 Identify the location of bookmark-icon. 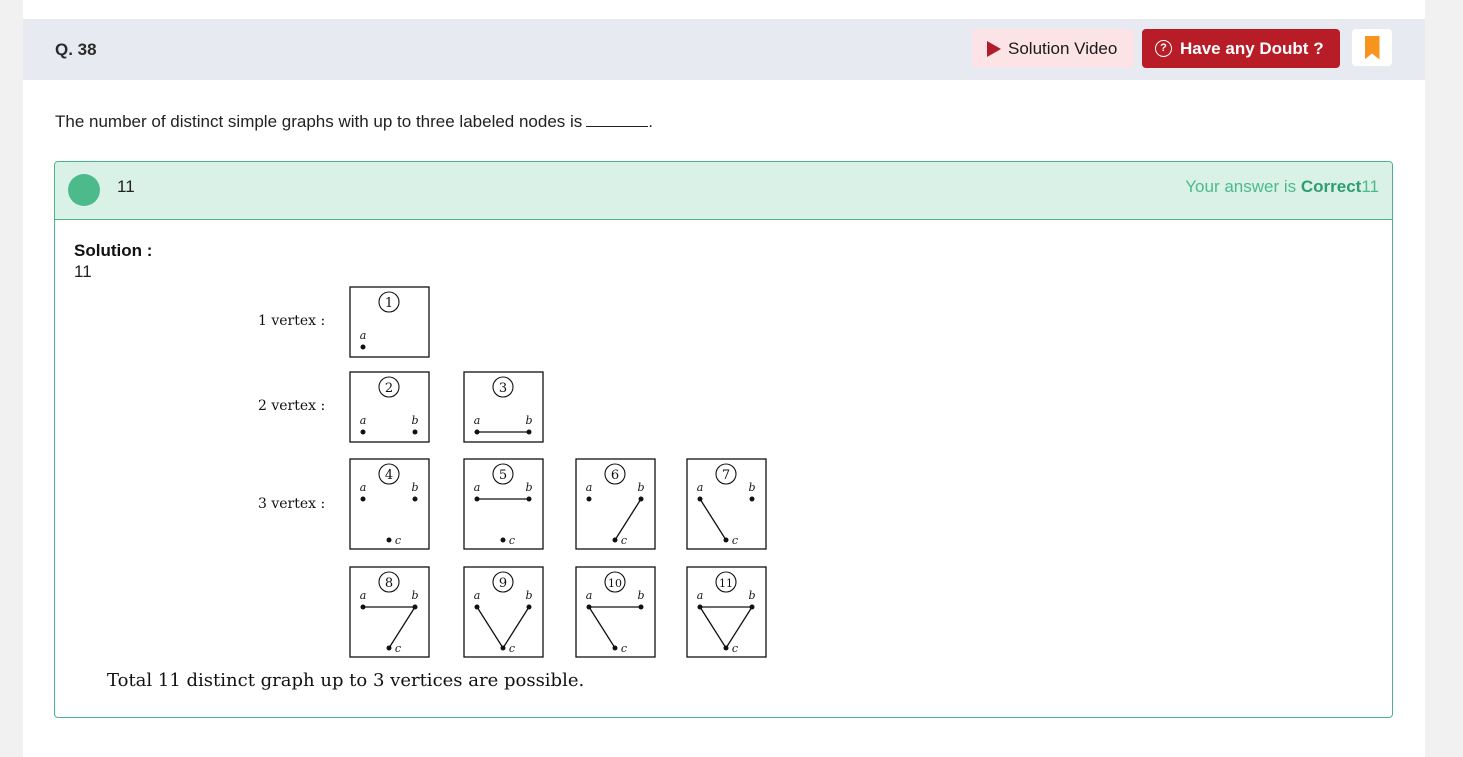
(1372, 47).